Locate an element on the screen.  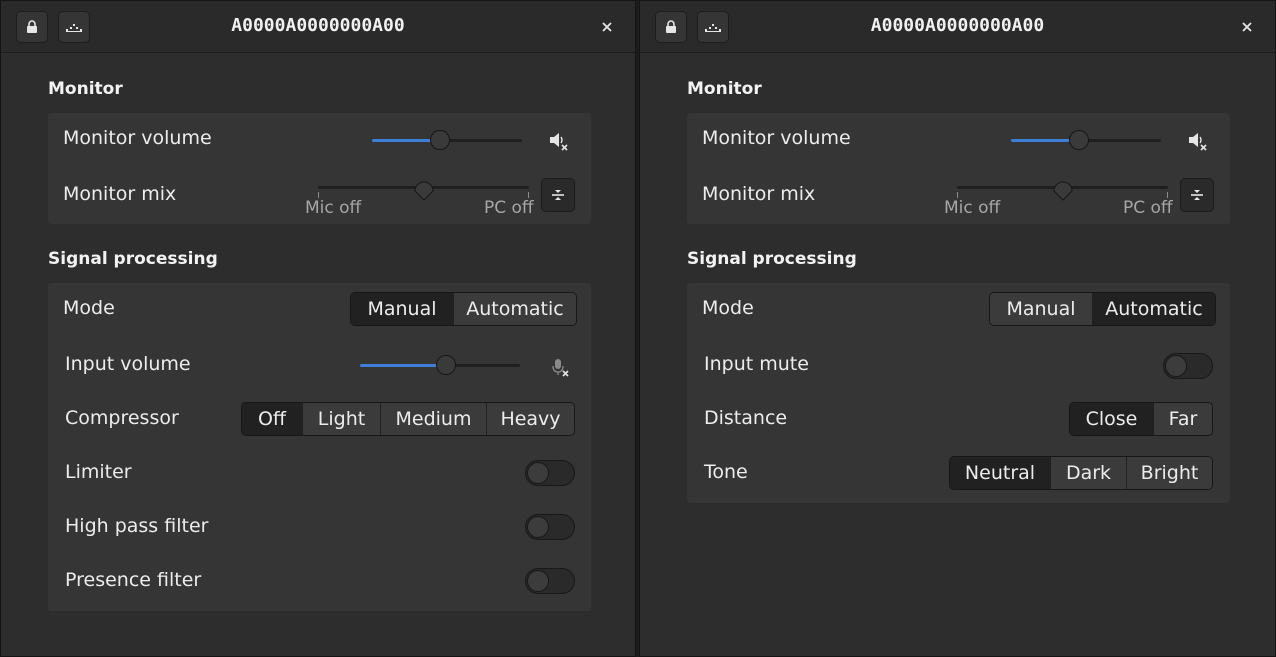
distance-option-close: Close is located at coordinates (1111, 419).